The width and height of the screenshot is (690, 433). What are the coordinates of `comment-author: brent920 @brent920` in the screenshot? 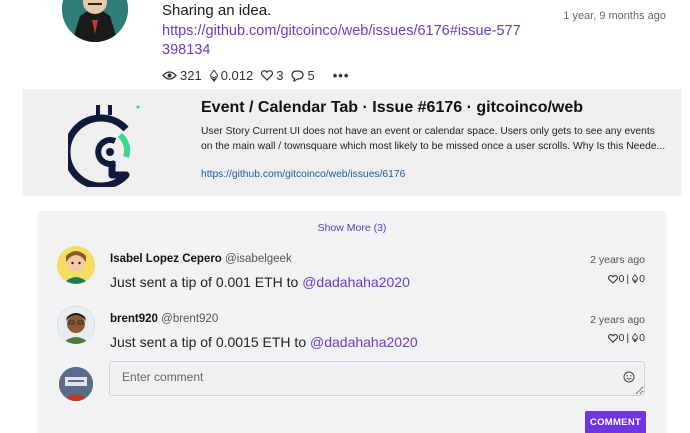 It's located at (164, 319).